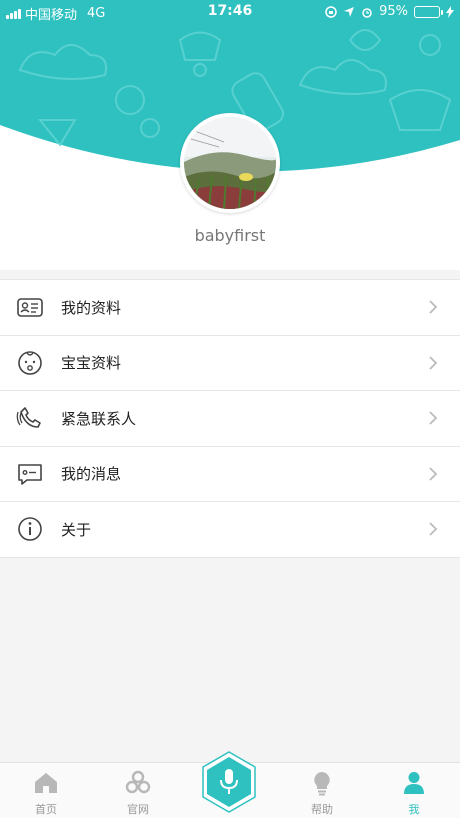  What do you see at coordinates (322, 809) in the screenshot?
I see `tab-label: 帮助` at bounding box center [322, 809].